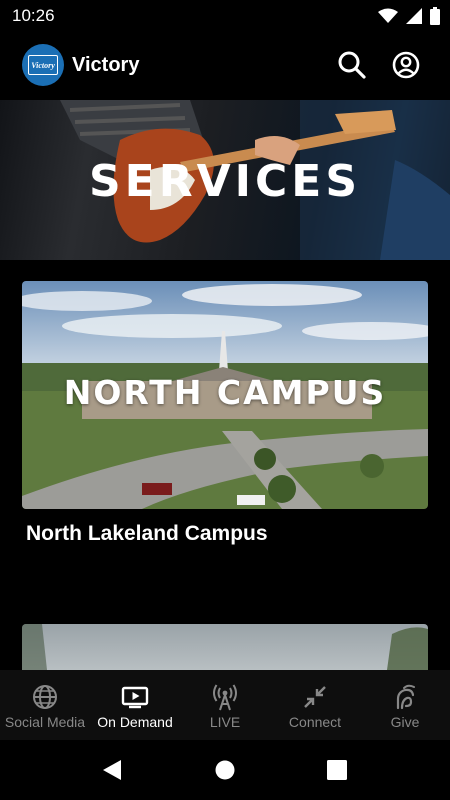  I want to click on logo-wordmark: Victory, so click(43, 65).